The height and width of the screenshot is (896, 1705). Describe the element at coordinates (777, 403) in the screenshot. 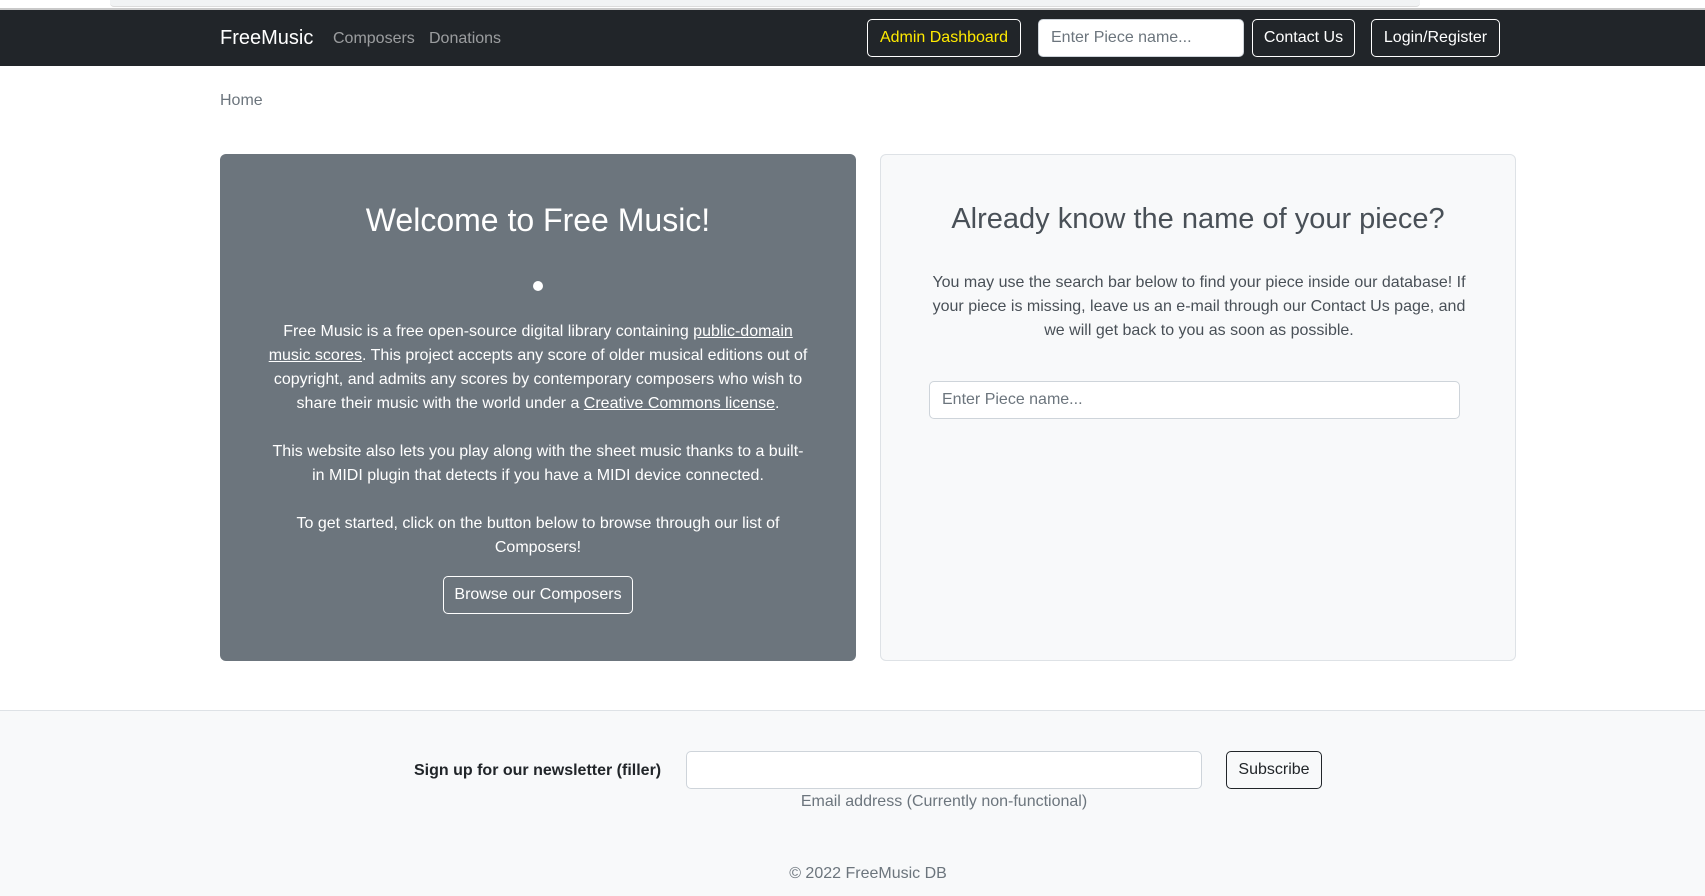

I see `welcome-p1-text-c: .` at that location.